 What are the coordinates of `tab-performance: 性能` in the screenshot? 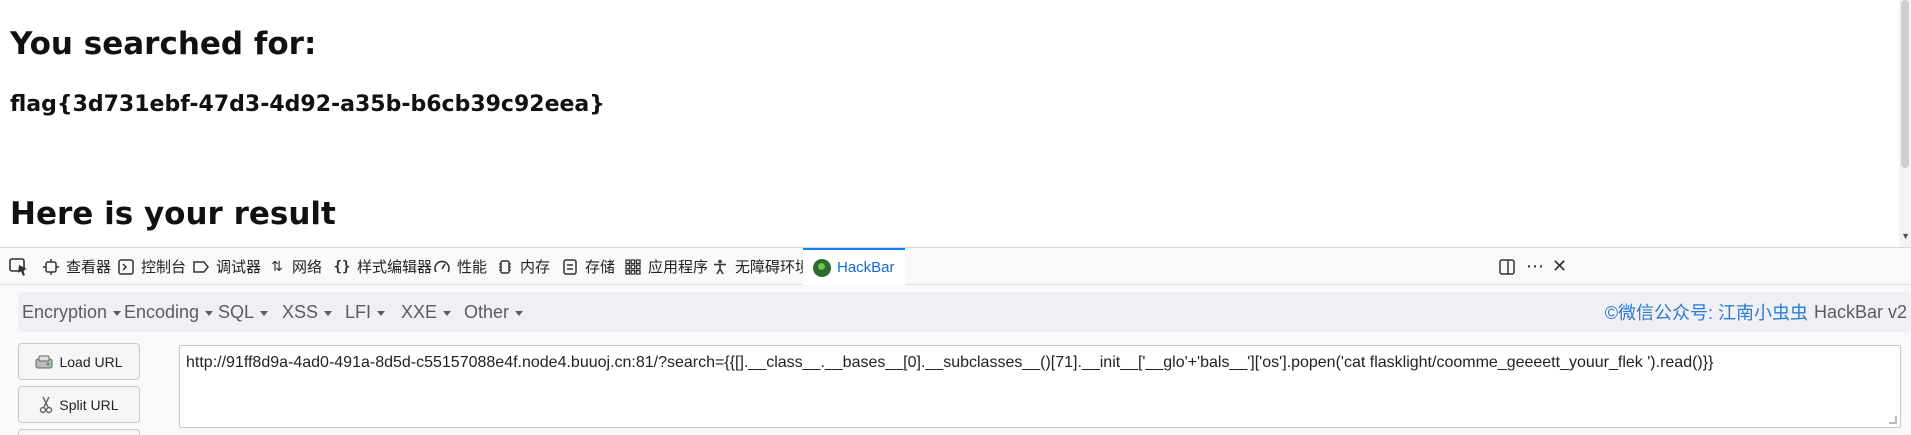 It's located at (460, 266).